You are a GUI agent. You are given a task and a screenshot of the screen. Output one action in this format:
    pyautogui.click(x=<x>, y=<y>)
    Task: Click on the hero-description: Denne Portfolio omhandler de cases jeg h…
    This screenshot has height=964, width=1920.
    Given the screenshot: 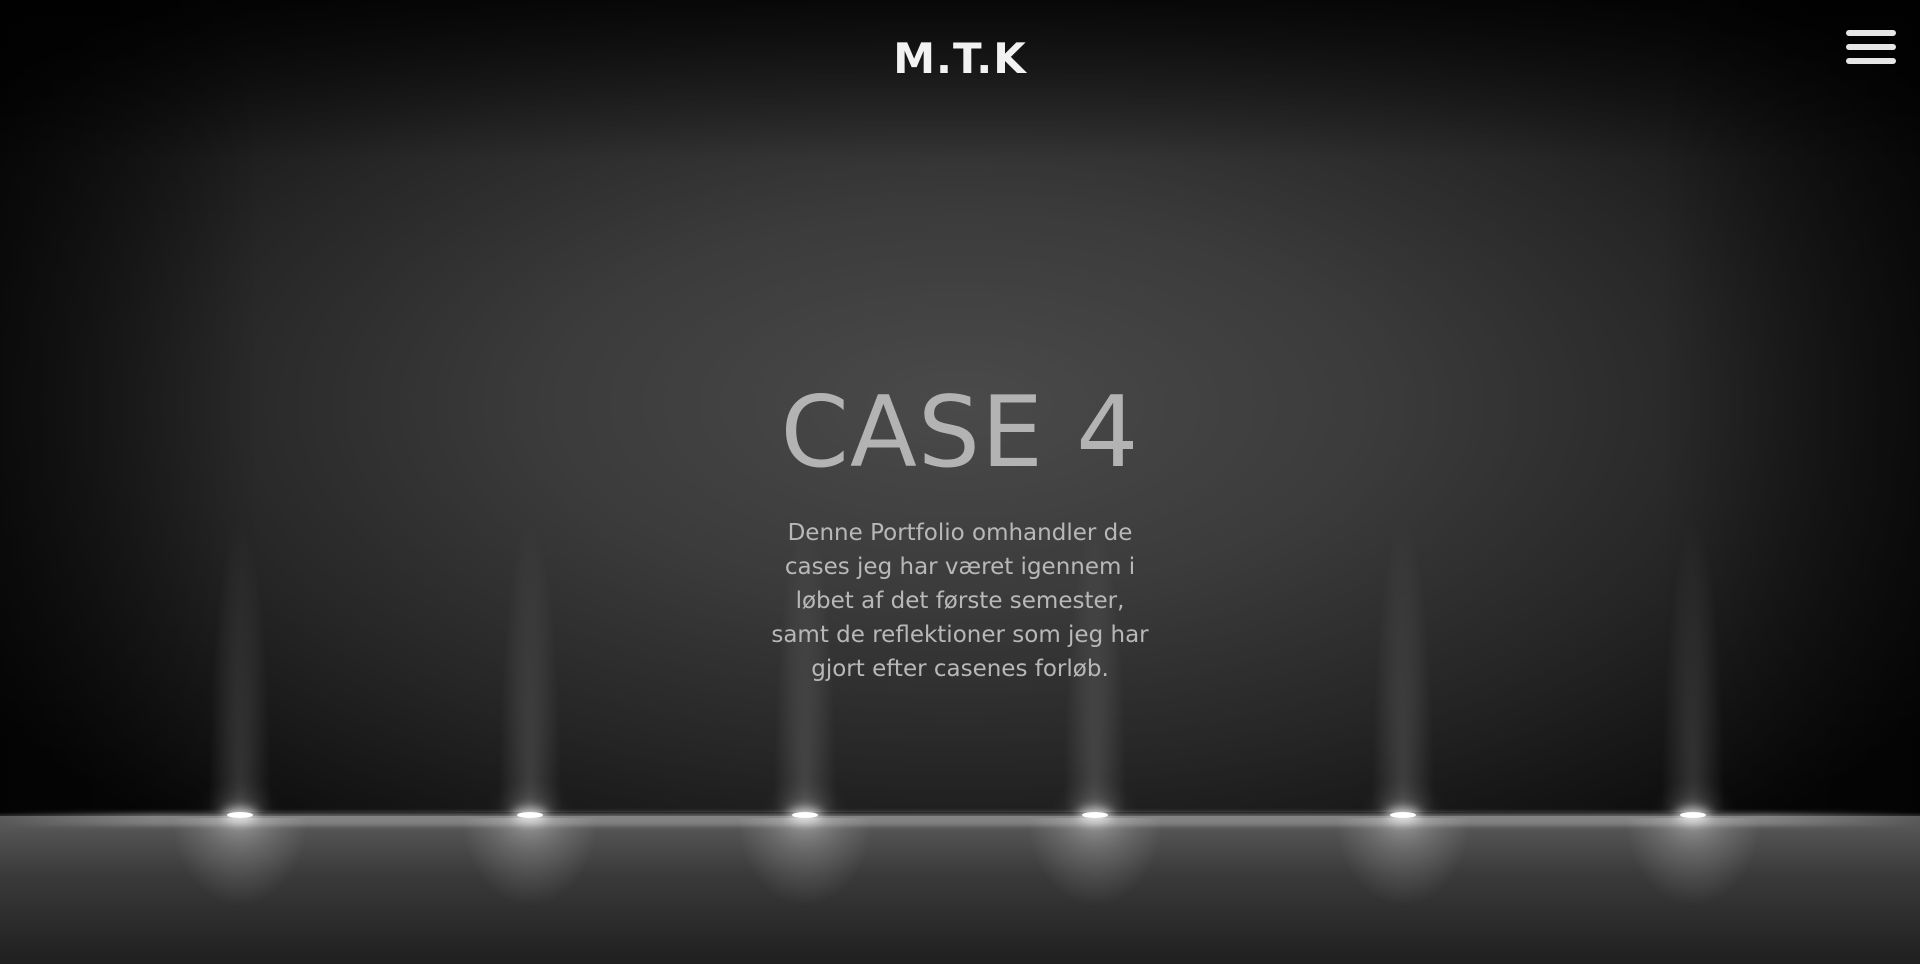 What is the action you would take?
    pyautogui.click(x=960, y=601)
    